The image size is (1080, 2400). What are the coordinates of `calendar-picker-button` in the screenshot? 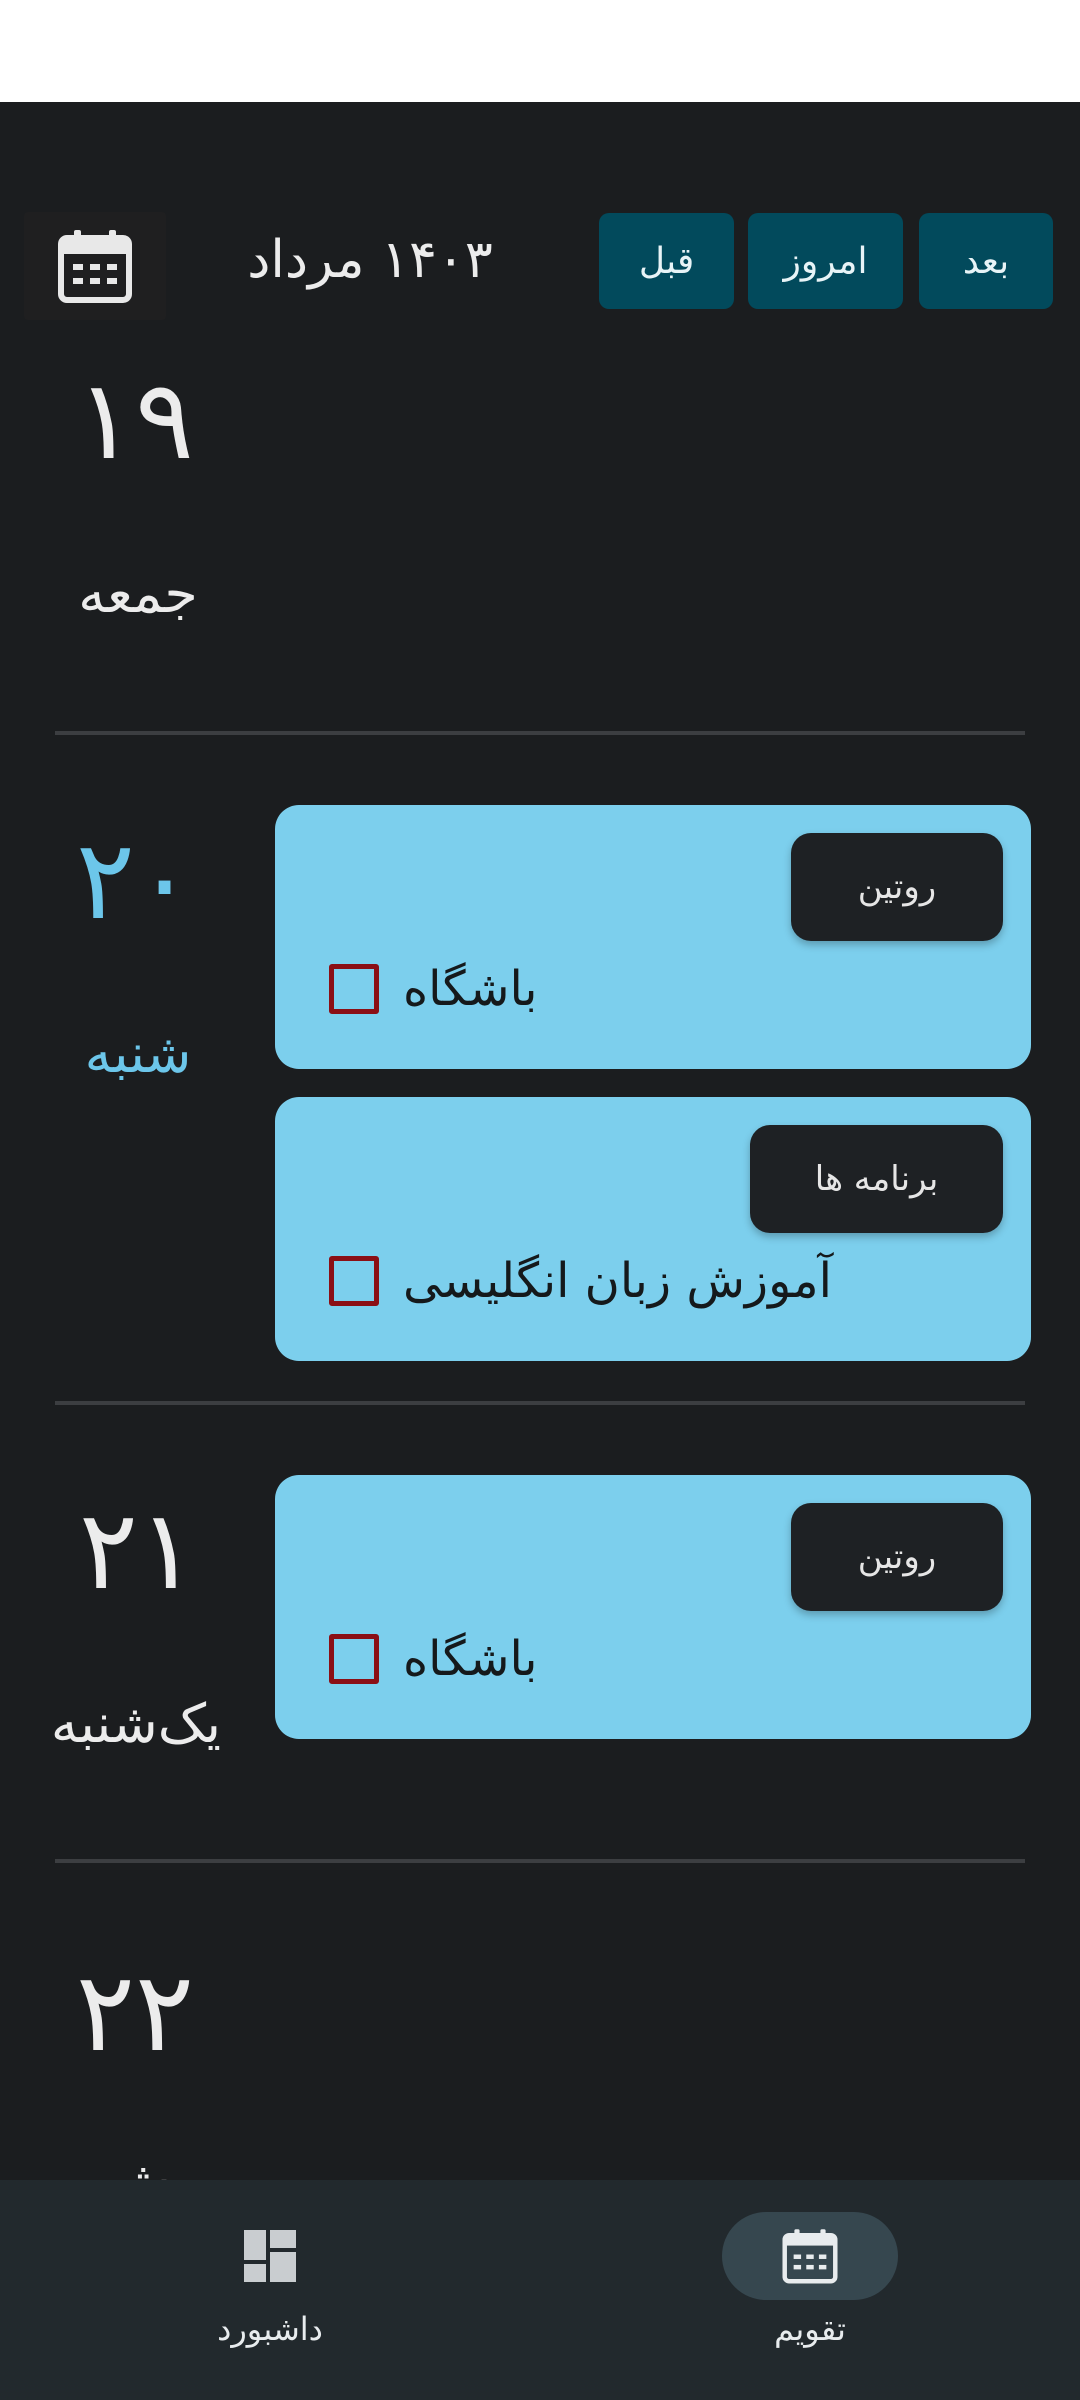 It's located at (95, 266).